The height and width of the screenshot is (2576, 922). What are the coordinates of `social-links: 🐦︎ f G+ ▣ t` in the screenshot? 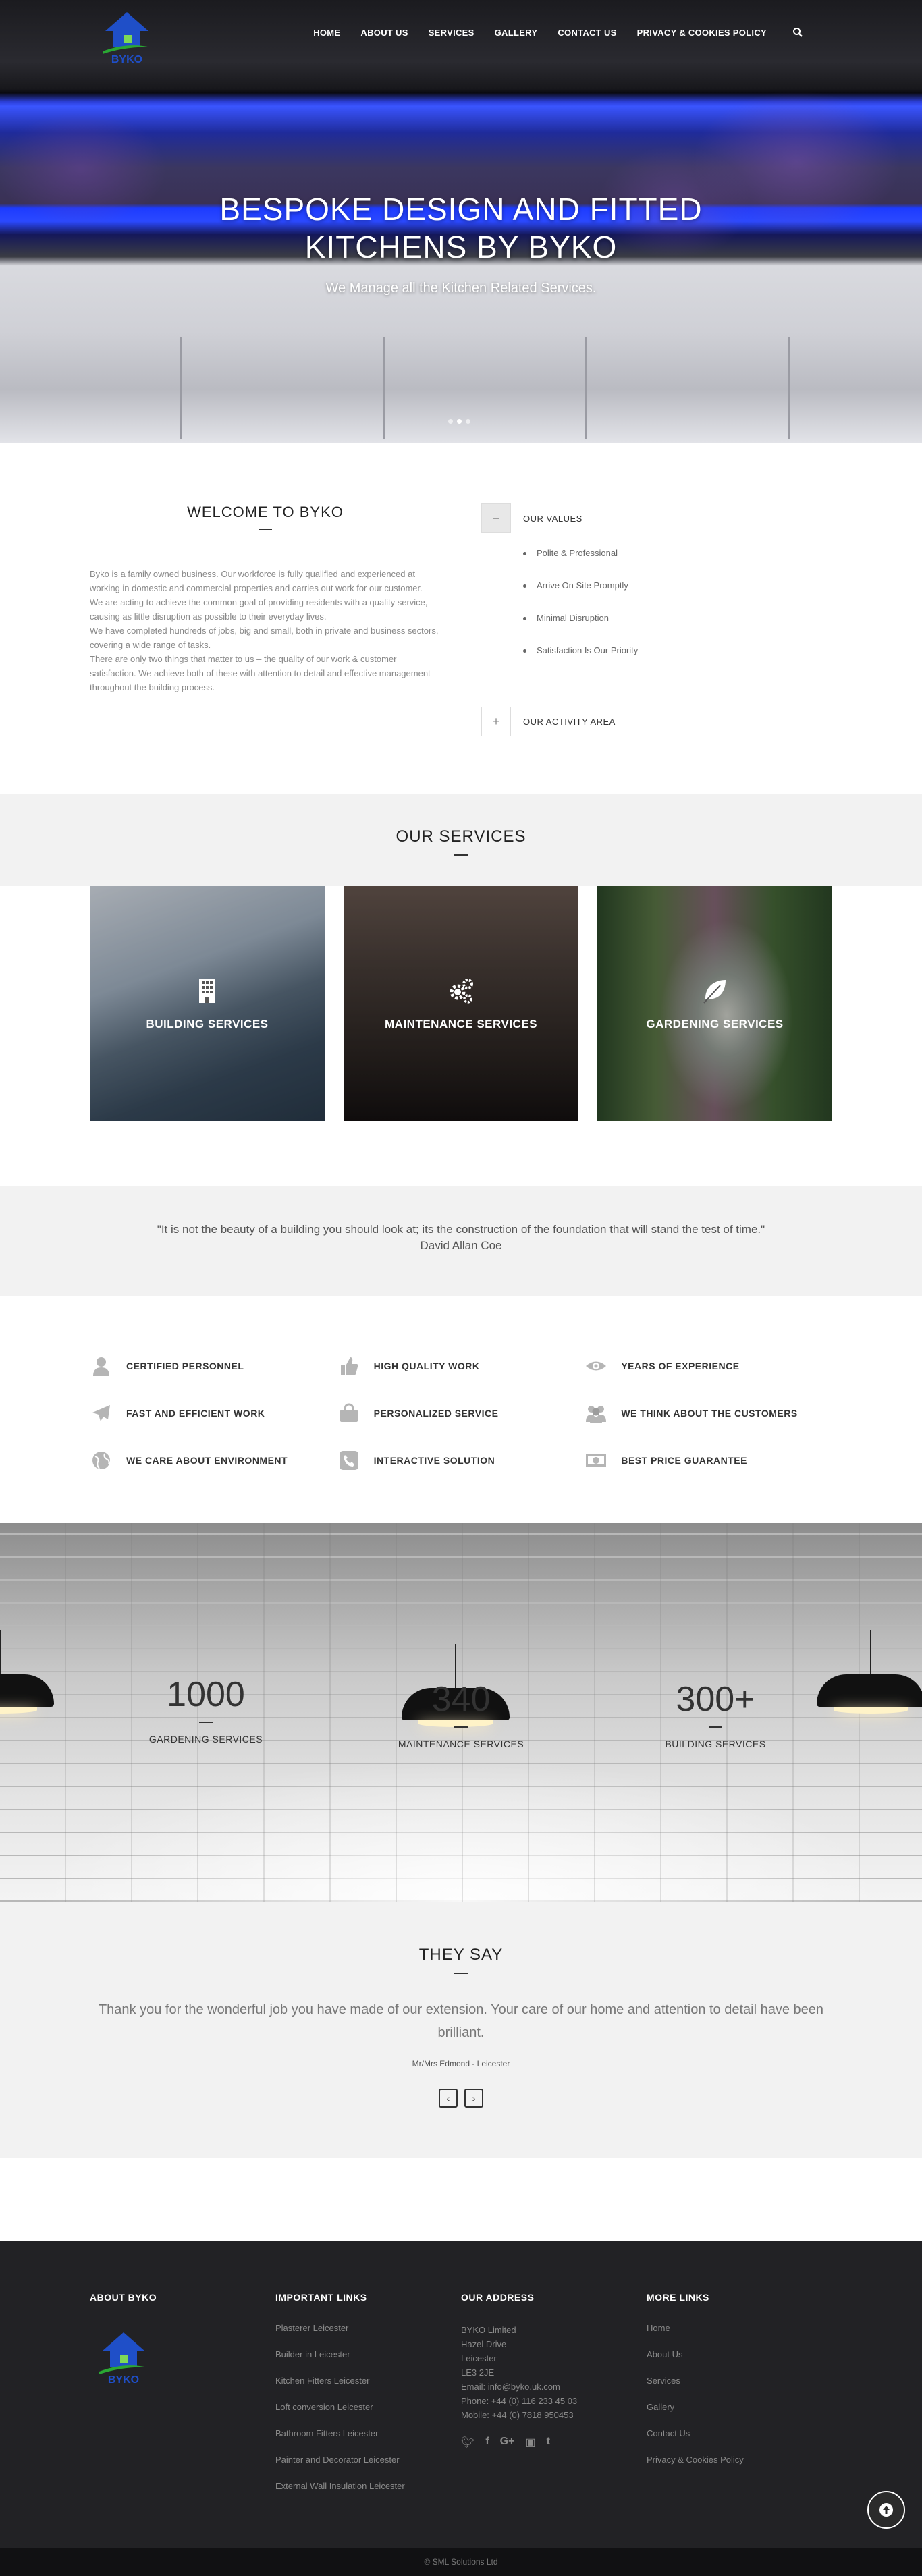 It's located at (554, 2442).